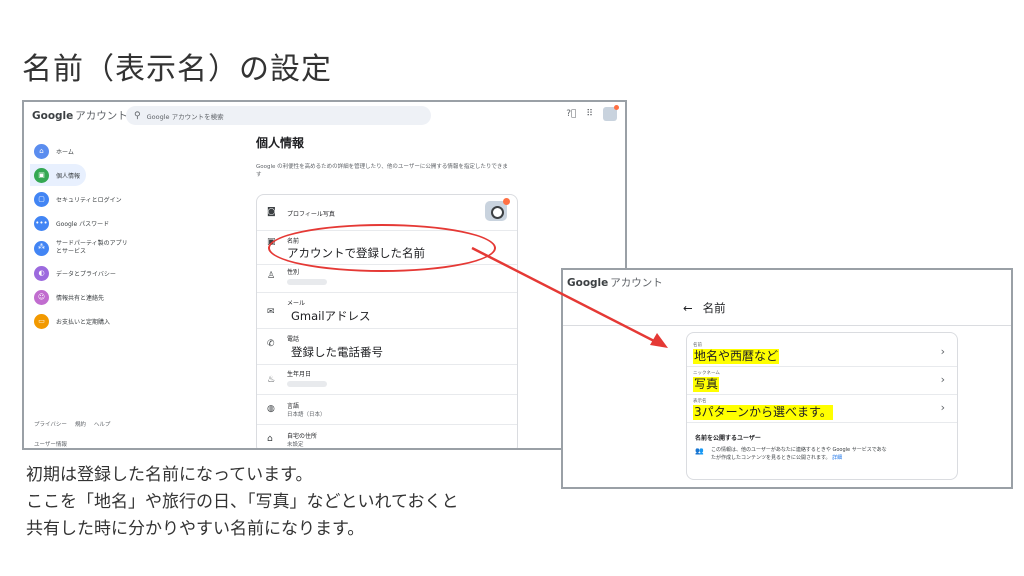 The image size is (1024, 576). I want to click on lock-icon: ▢, so click(41, 199).